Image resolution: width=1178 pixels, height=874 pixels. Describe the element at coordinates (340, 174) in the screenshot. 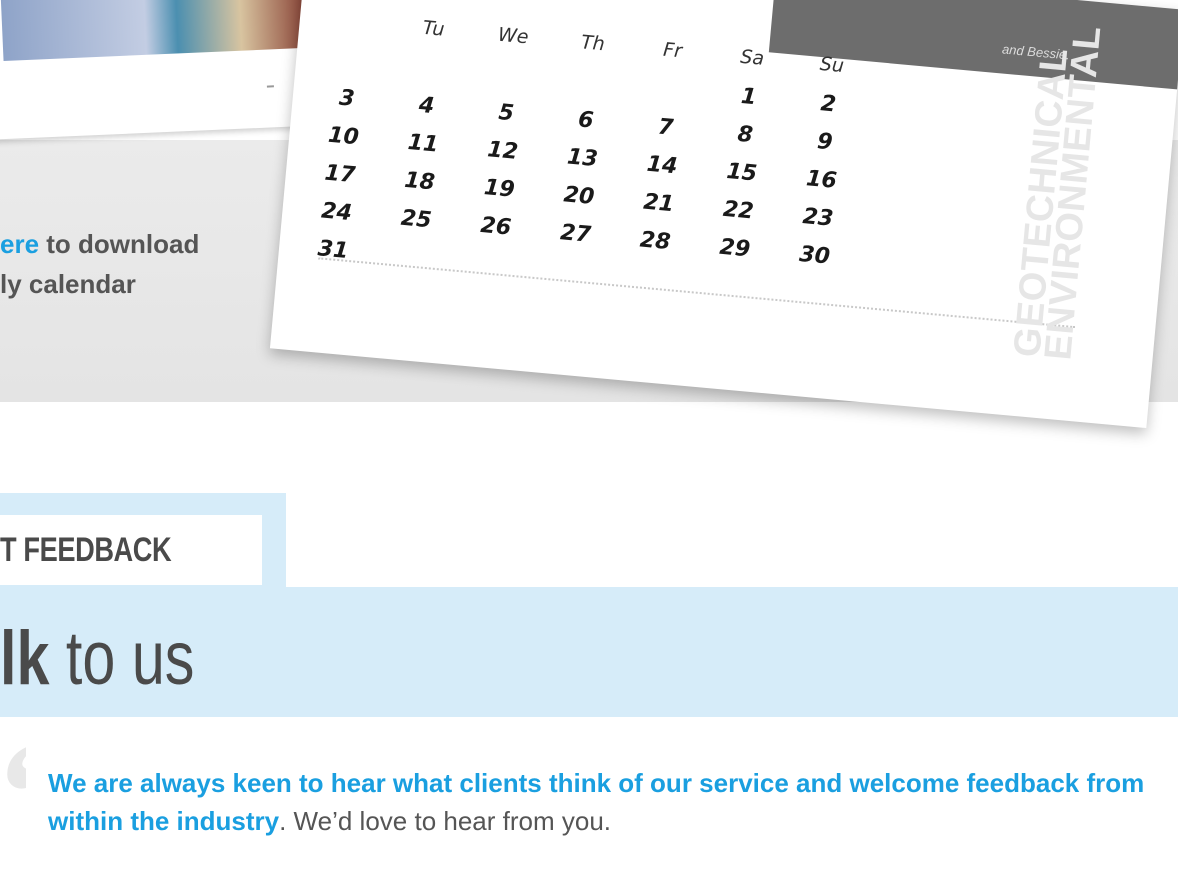

I see `calendar-day: 17` at that location.